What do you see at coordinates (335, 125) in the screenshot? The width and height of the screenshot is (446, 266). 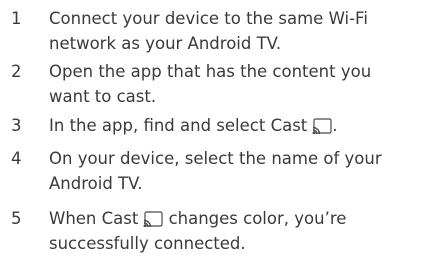 I see `step-text-after-icon: .` at bounding box center [335, 125].